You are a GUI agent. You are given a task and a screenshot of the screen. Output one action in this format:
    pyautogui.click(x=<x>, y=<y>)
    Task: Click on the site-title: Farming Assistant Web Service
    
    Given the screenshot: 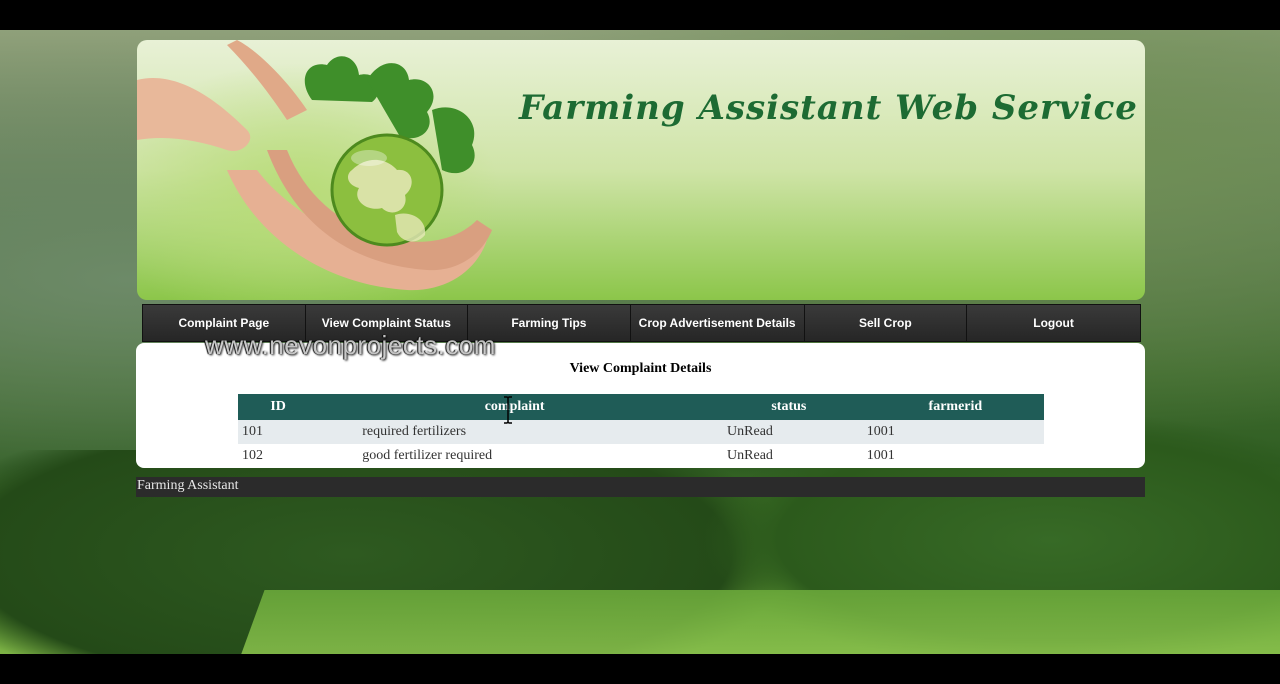 What is the action you would take?
    pyautogui.click(x=828, y=108)
    